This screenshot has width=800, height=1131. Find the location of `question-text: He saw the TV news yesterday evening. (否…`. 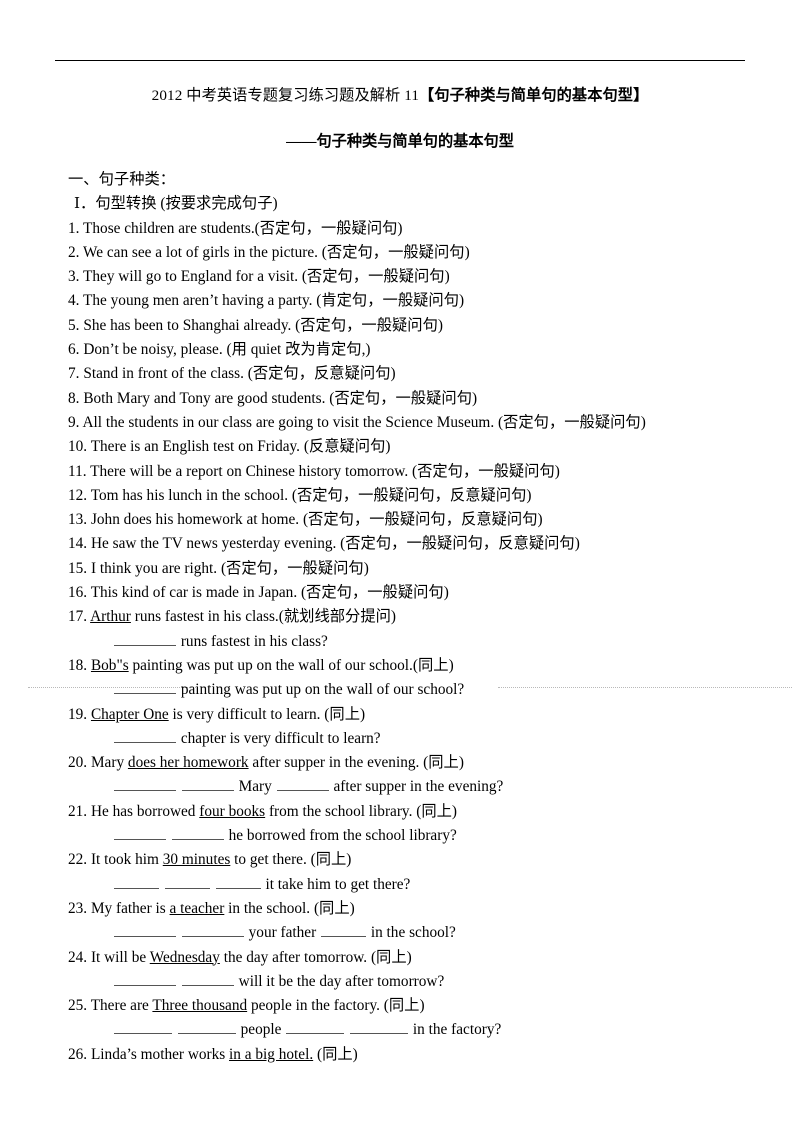

question-text: He saw the TV news yesterday evening. (否… is located at coordinates (335, 544).